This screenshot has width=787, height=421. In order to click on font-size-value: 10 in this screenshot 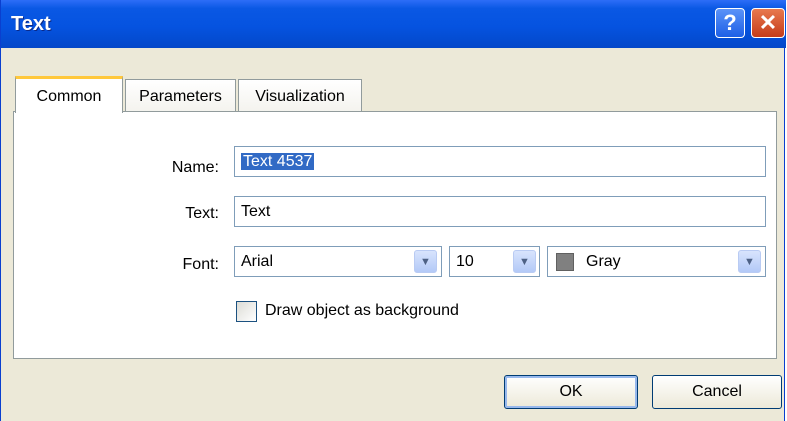, I will do `click(465, 261)`.